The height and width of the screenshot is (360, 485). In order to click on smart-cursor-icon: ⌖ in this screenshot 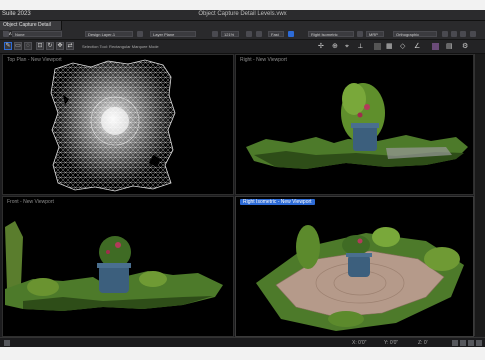, I will do `click(347, 46)`.